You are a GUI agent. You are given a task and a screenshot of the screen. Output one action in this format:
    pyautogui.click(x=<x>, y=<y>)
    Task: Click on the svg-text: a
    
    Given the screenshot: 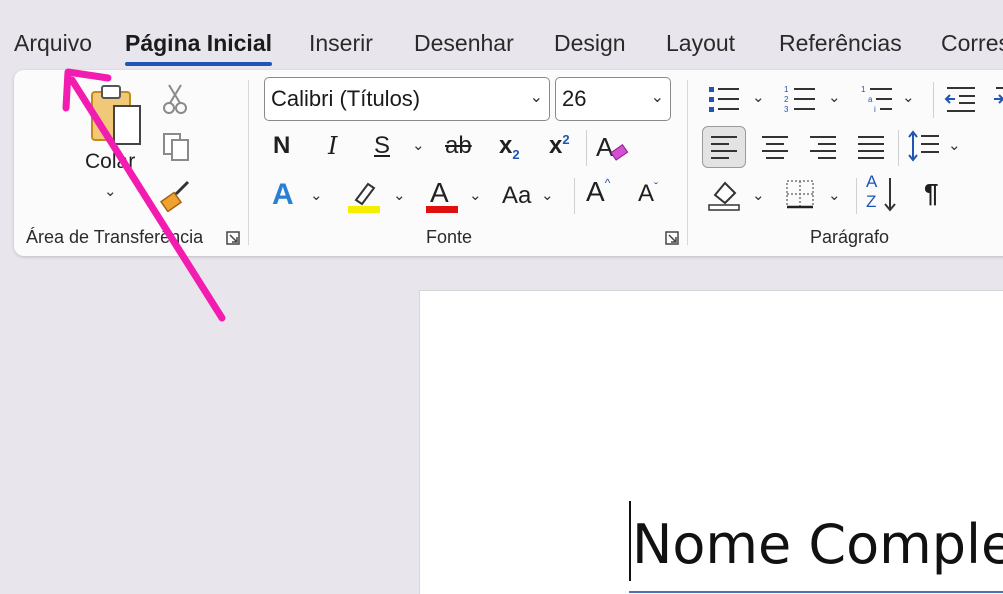 What is the action you would take?
    pyautogui.click(x=870, y=99)
    